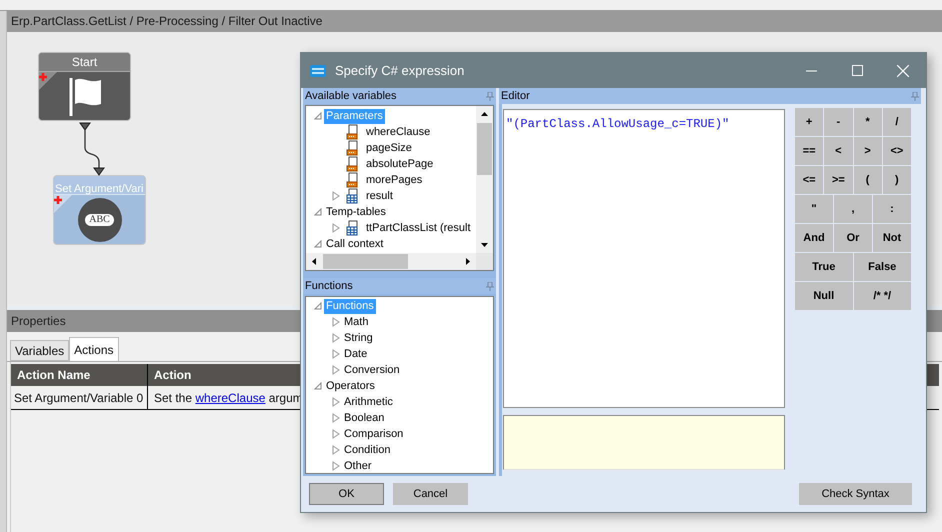 The image size is (942, 532). I want to click on vertical-scrollbar, so click(484, 179).